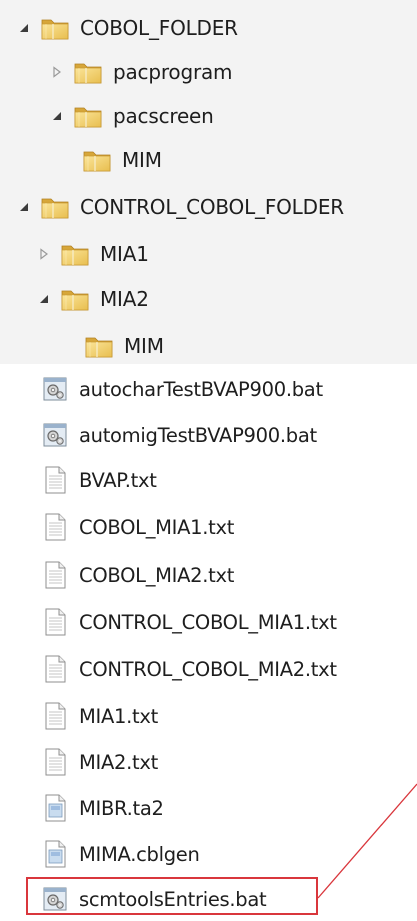 This screenshot has height=921, width=417. Describe the element at coordinates (159, 28) in the screenshot. I see `tree-item-label: COBOL_FOLDER` at that location.